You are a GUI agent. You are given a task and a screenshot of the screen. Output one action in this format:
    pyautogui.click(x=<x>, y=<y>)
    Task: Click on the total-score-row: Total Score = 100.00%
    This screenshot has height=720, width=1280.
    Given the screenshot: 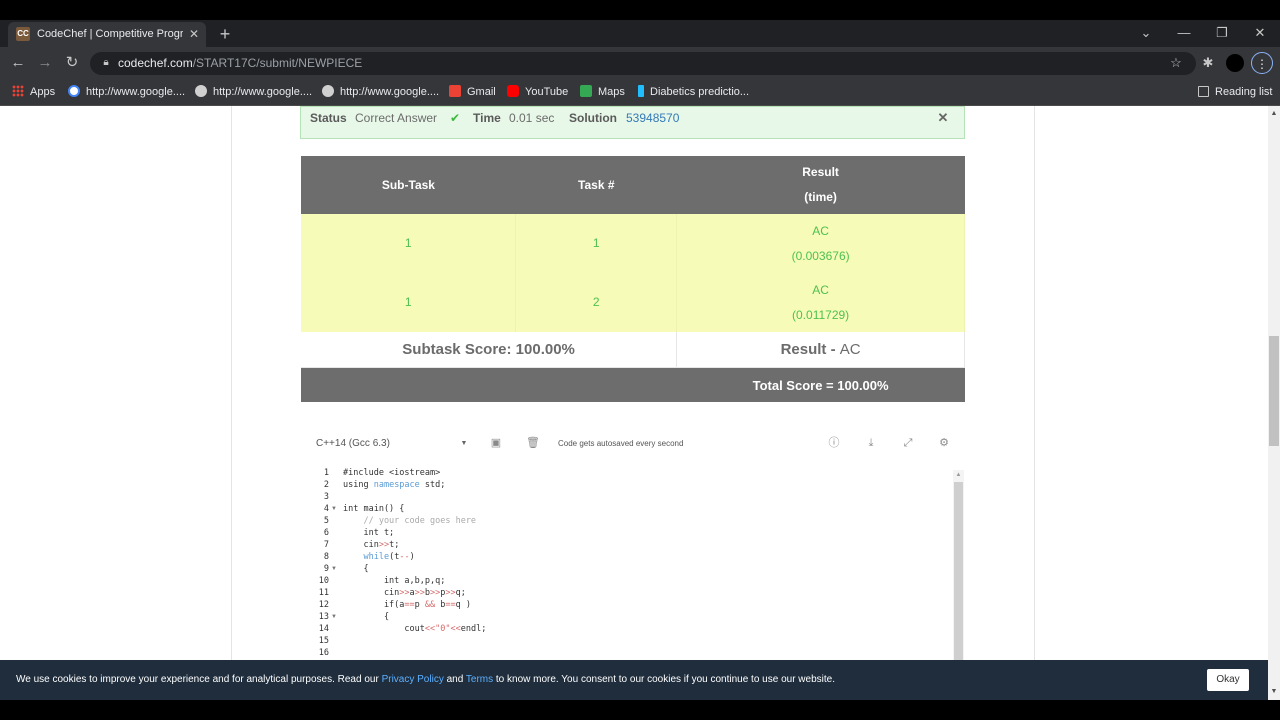 What is the action you would take?
    pyautogui.click(x=633, y=384)
    